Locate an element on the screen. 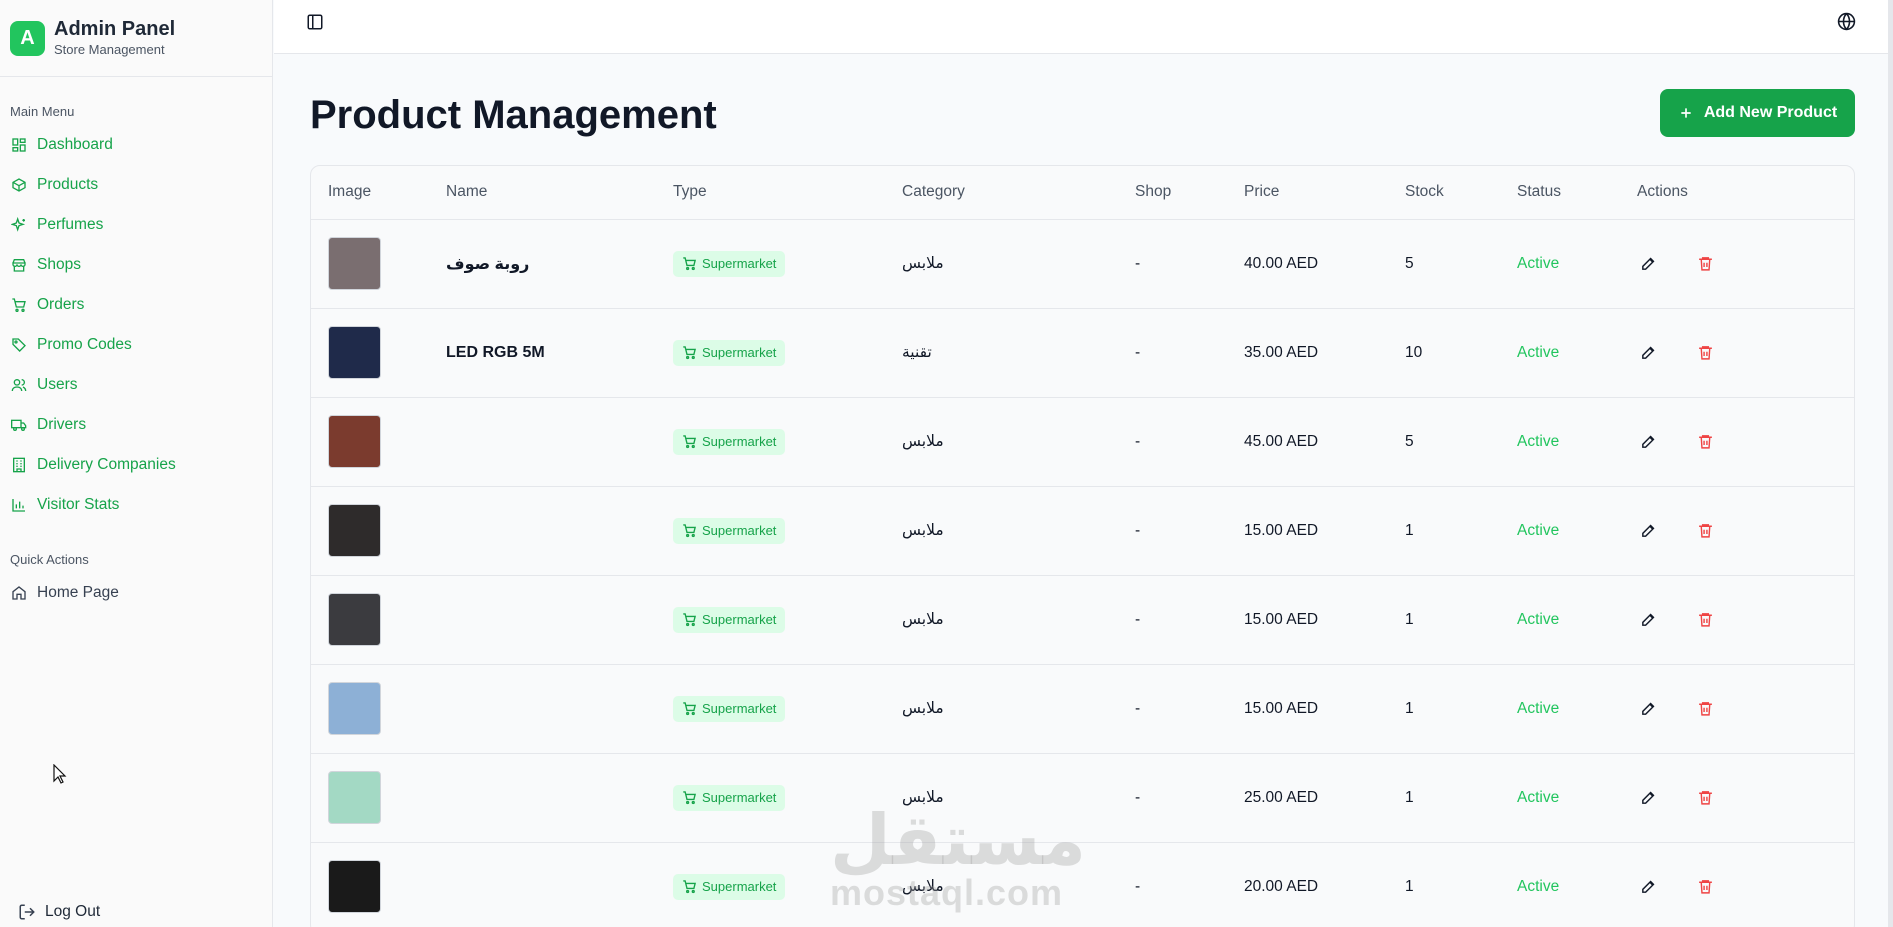  column-header: Stock is located at coordinates (1461, 193).